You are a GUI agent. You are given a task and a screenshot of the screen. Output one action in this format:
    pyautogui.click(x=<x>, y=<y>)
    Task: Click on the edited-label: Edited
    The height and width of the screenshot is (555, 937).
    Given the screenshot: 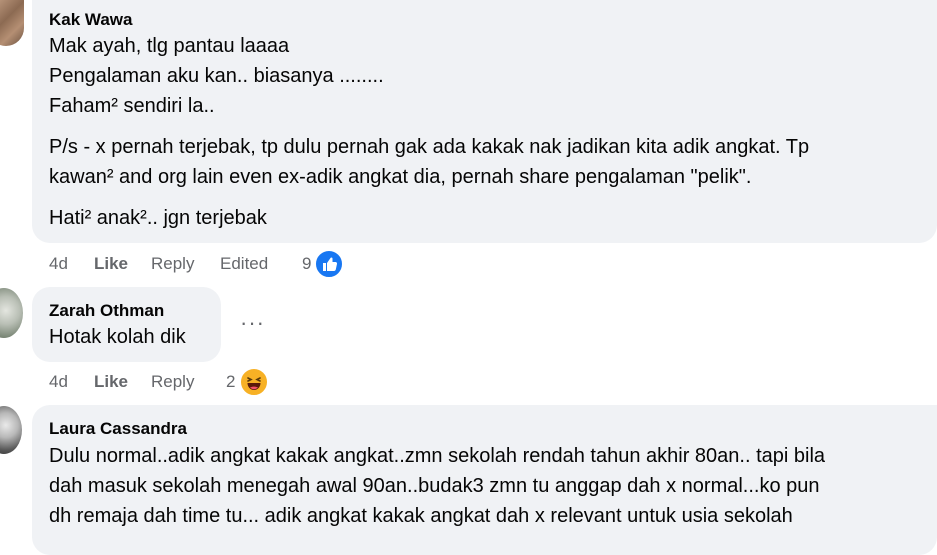 What is the action you would take?
    pyautogui.click(x=244, y=264)
    